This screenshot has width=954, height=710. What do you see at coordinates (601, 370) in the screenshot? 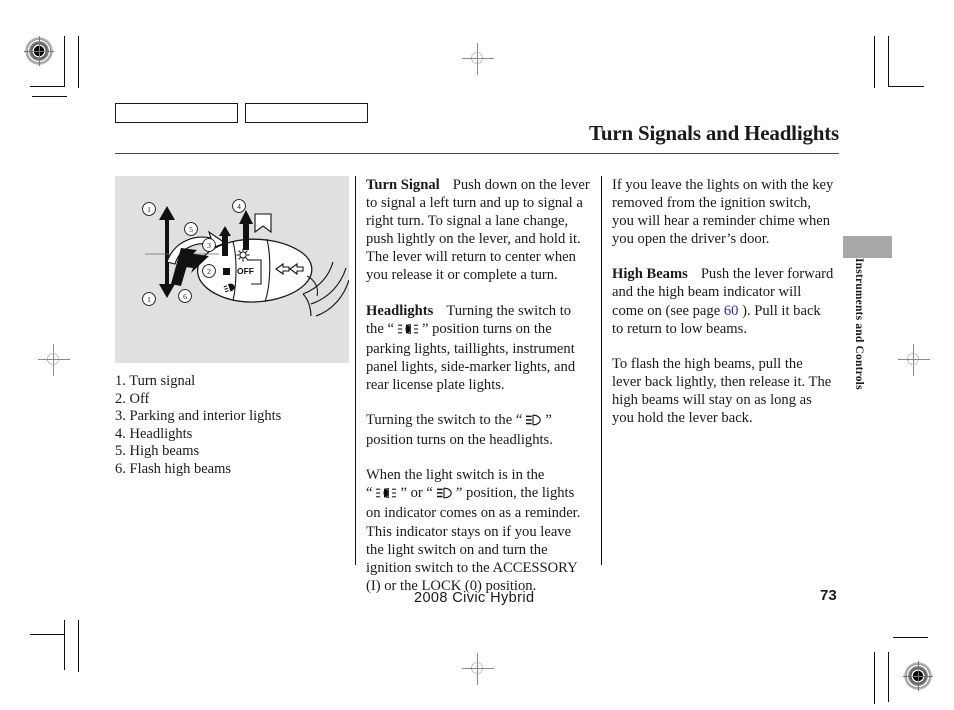
I see `column-divider-right` at bounding box center [601, 370].